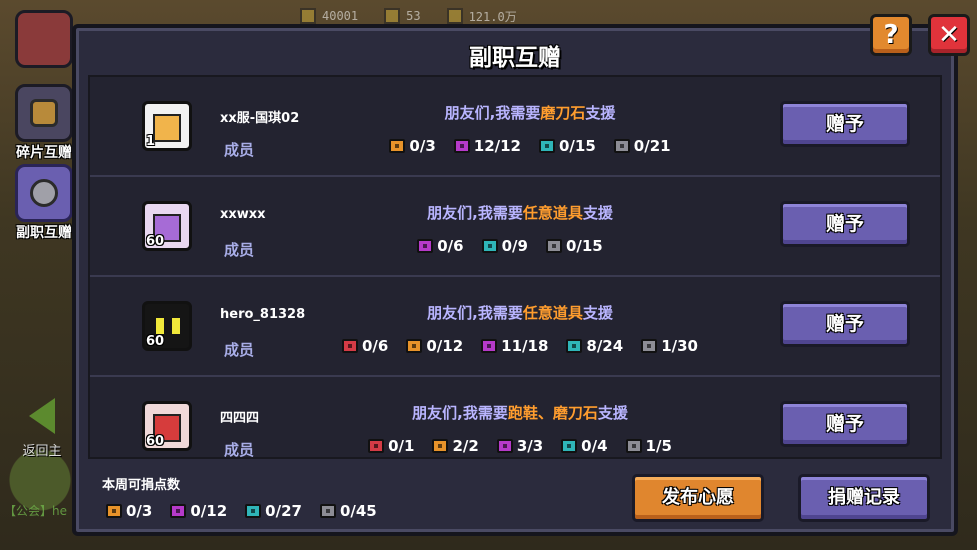 The image size is (977, 550). I want to click on resource-coins: 121.0万, so click(481, 16).